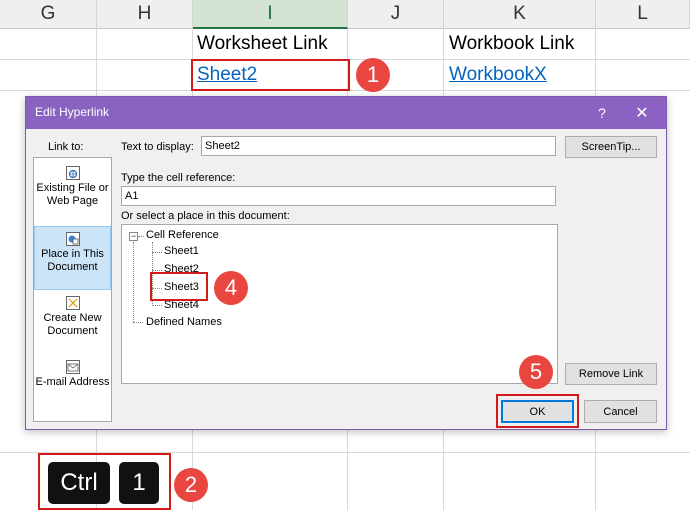  I want to click on column-header-h: H, so click(145, 14).